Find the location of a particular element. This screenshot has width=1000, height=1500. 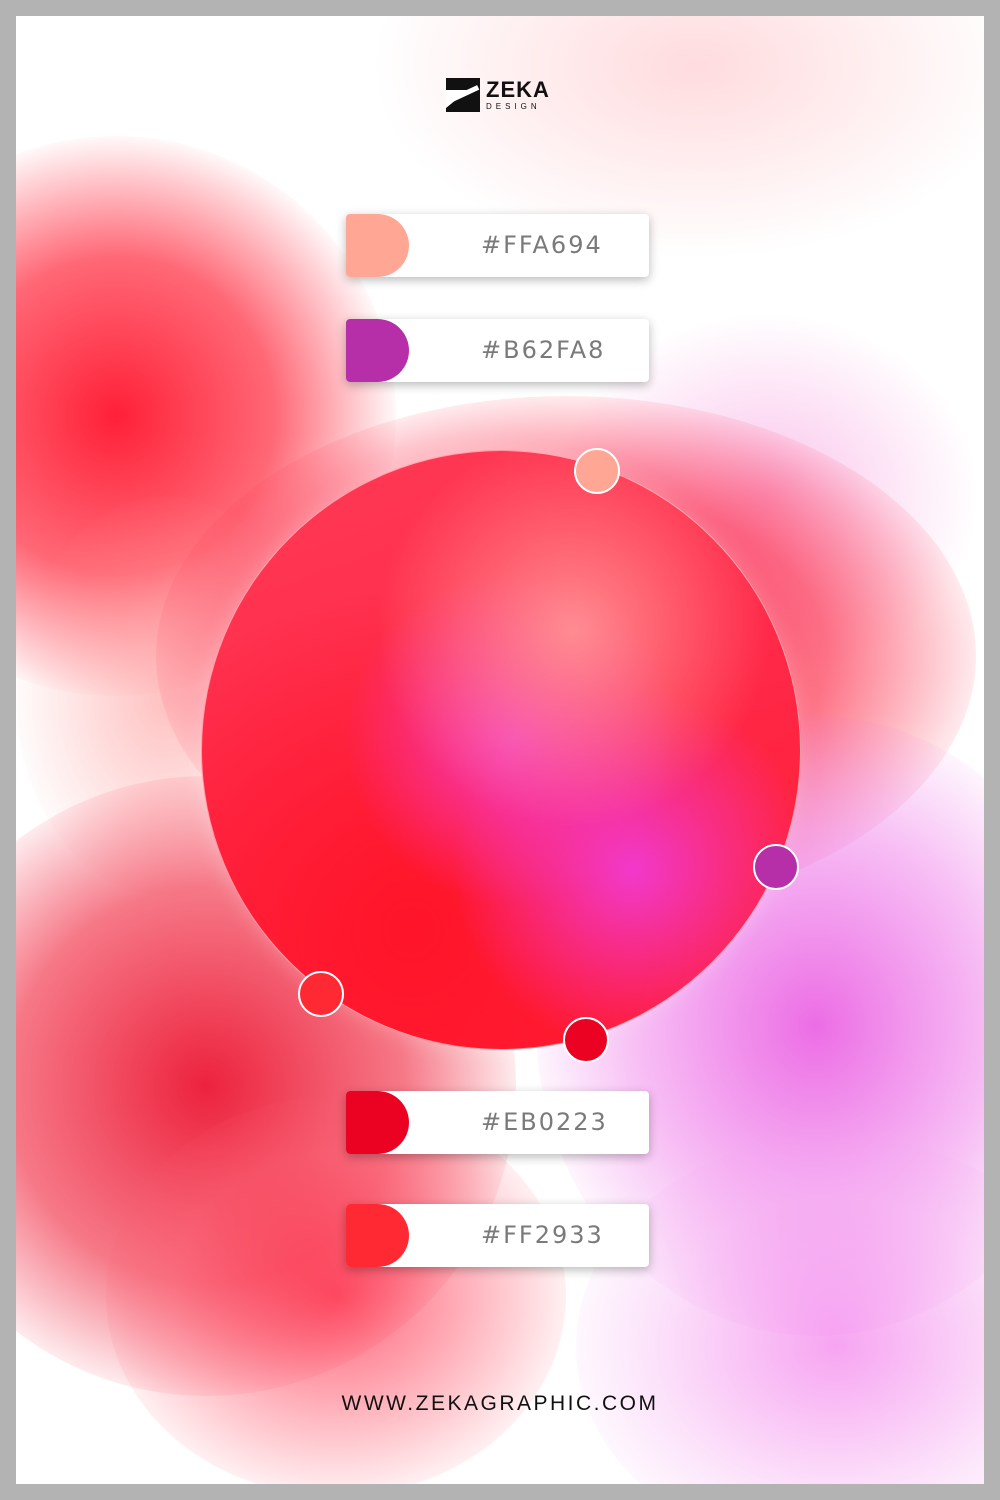

zeka-logo-icon is located at coordinates (463, 95).